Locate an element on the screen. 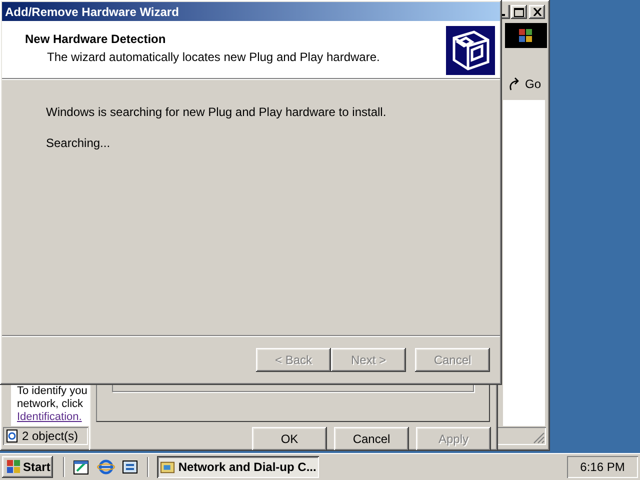 The width and height of the screenshot is (640, 480). browser-icon is located at coordinates (106, 467).